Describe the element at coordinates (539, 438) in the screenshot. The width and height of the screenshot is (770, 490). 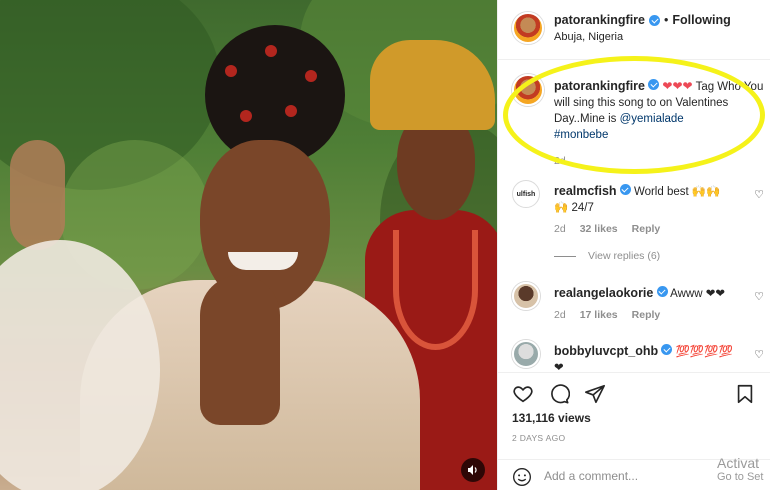
I see `post-date: 2 DAYS AGO` at that location.